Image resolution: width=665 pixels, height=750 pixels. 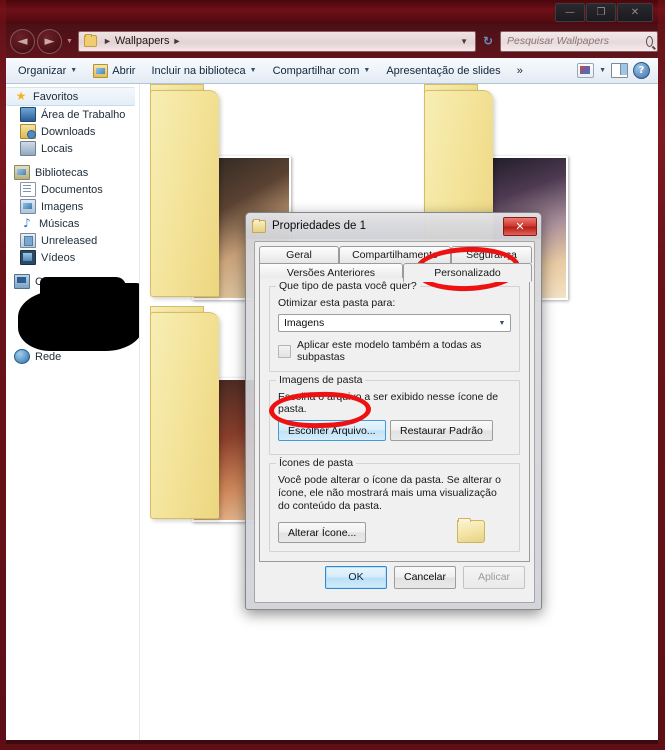 I want to click on tab-geral: Geral, so click(x=299, y=254).